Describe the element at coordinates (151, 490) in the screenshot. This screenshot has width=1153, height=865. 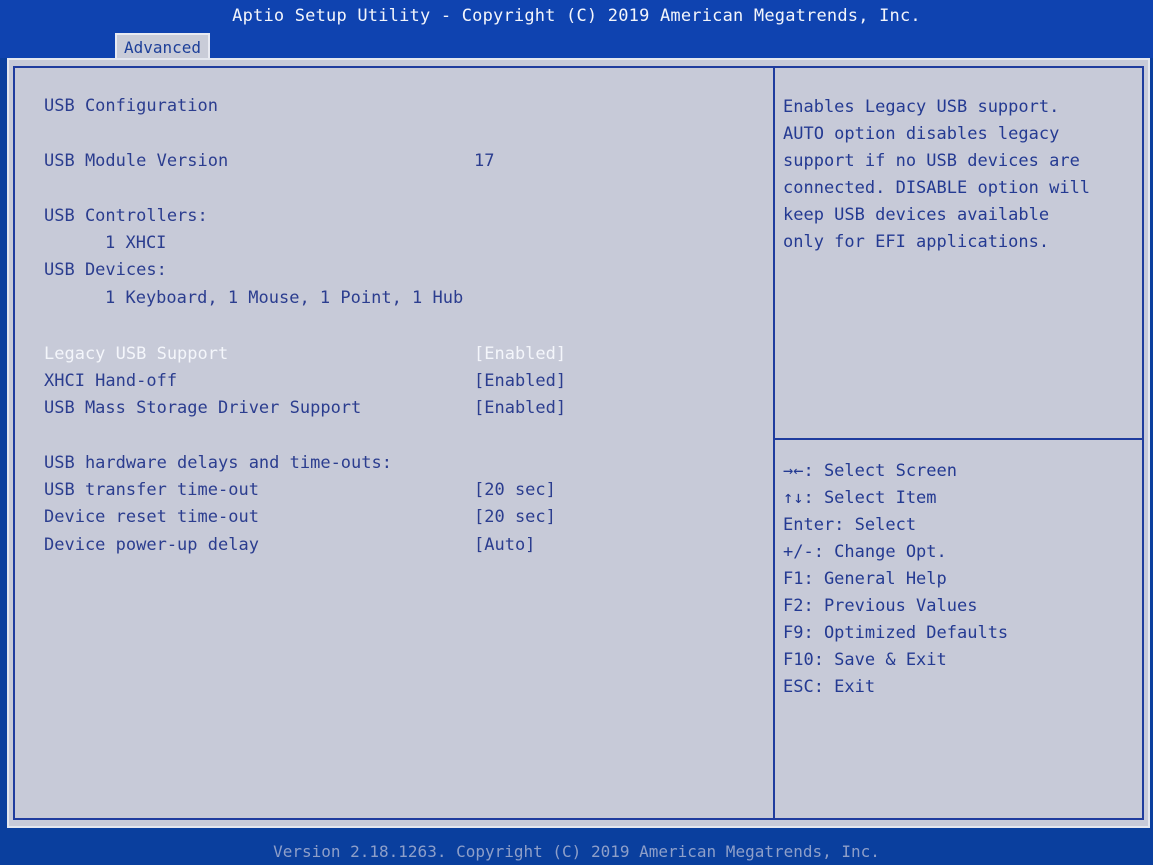
I see `usb-transfer-timeout-label: USB transfer time-out` at that location.